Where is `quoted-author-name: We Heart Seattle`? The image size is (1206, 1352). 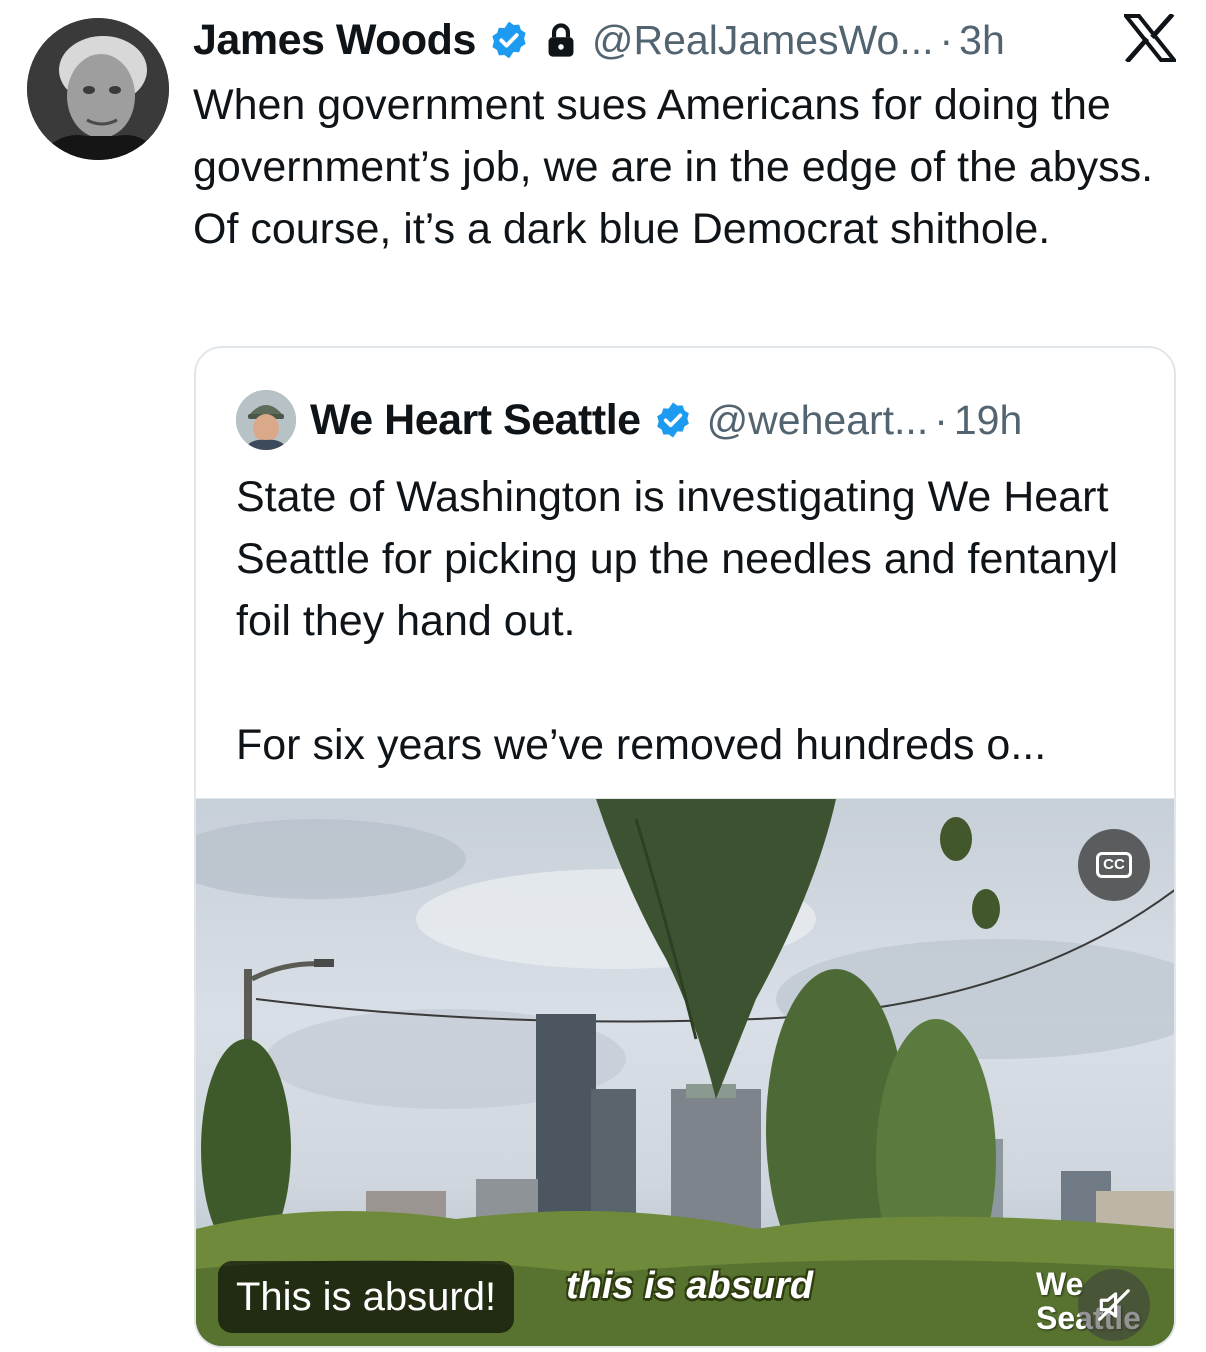 quoted-author-name: We Heart Seattle is located at coordinates (475, 420).